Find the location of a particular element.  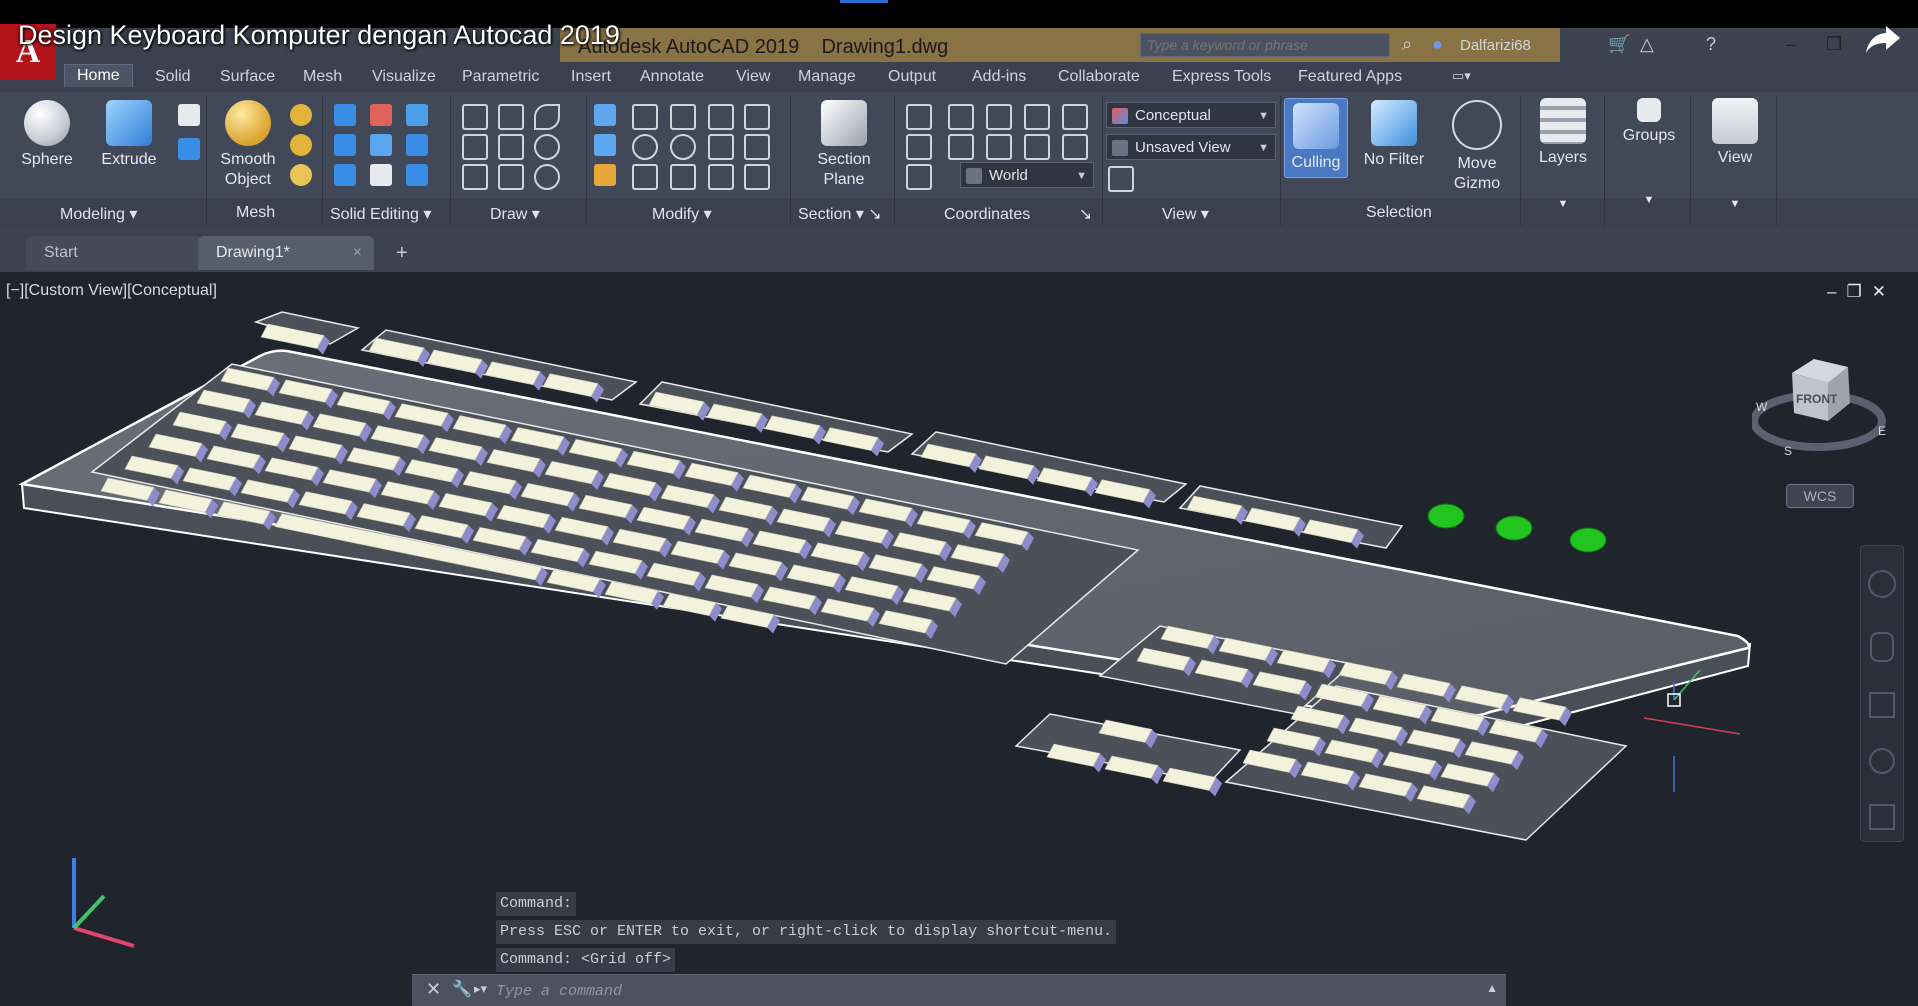

close-command-line-icon: ✕ is located at coordinates (433, 989).